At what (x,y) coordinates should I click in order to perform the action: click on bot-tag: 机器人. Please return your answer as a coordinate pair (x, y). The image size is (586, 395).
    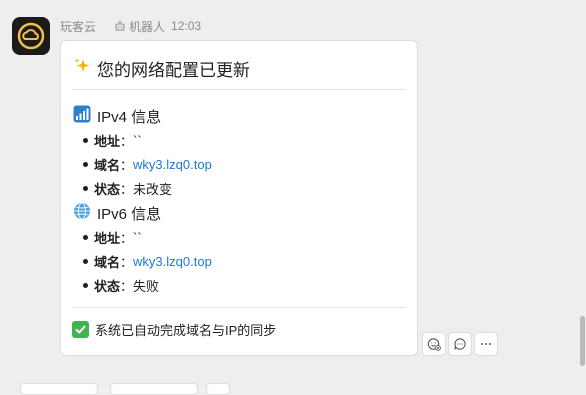
    Looking at the image, I should click on (139, 26).